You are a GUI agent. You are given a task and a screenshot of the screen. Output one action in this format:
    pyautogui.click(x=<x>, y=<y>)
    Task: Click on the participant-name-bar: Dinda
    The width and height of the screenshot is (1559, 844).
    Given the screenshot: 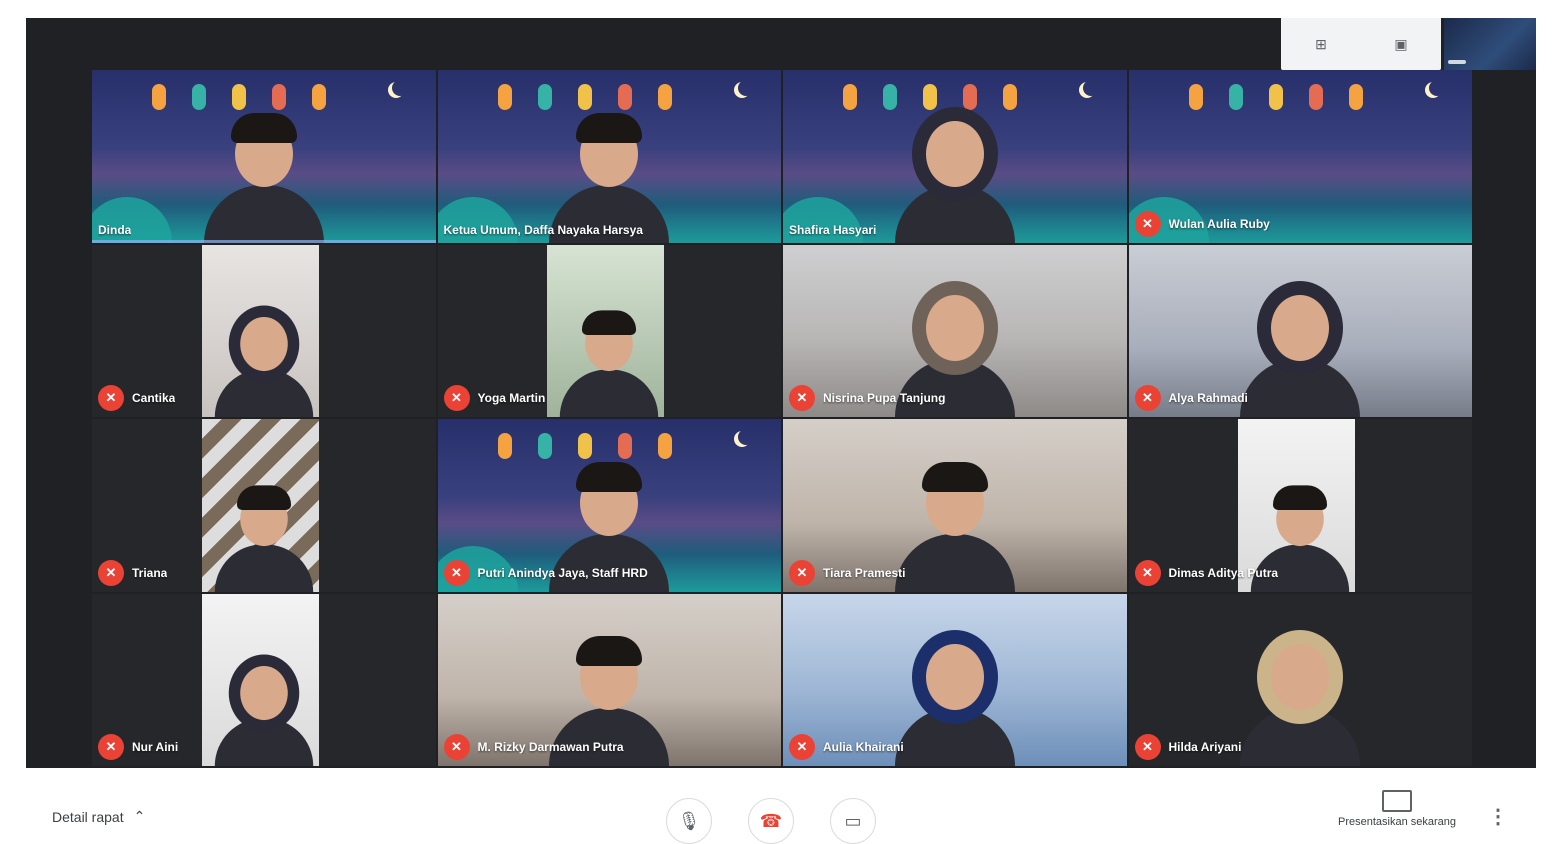 What is the action you would take?
    pyautogui.click(x=114, y=230)
    